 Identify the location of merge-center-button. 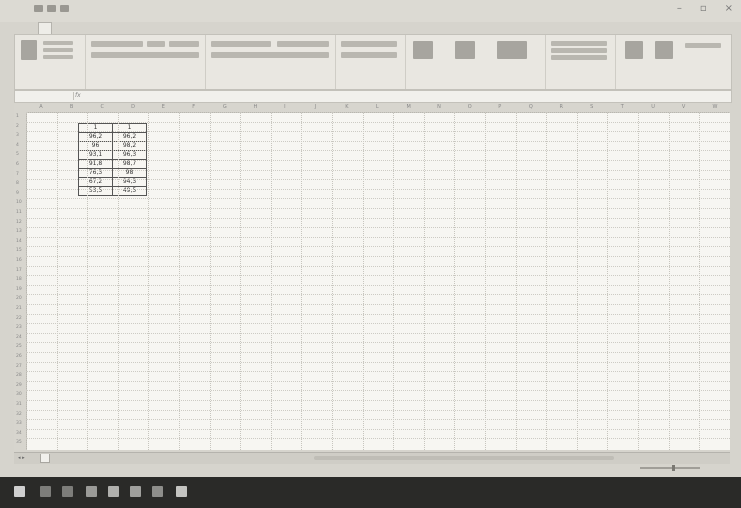
(270, 55).